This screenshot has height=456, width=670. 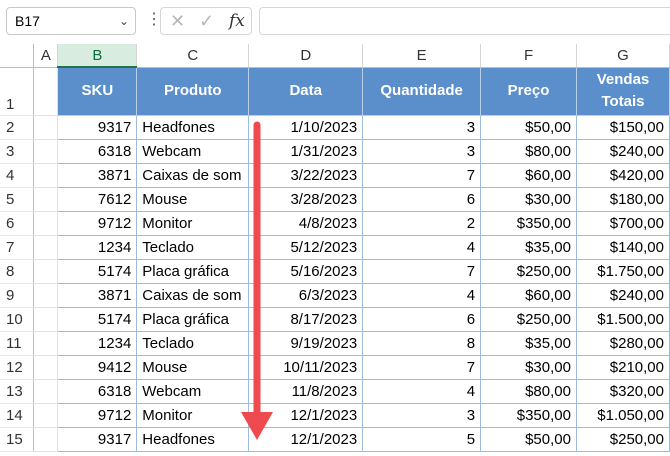 I want to click on row-number: 13, so click(x=17, y=391).